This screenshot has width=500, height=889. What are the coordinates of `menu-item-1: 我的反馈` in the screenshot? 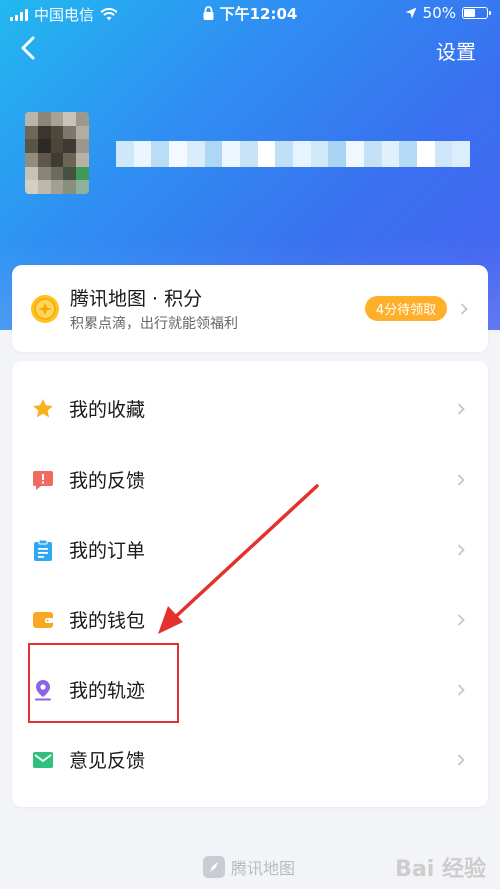 It's located at (250, 480).